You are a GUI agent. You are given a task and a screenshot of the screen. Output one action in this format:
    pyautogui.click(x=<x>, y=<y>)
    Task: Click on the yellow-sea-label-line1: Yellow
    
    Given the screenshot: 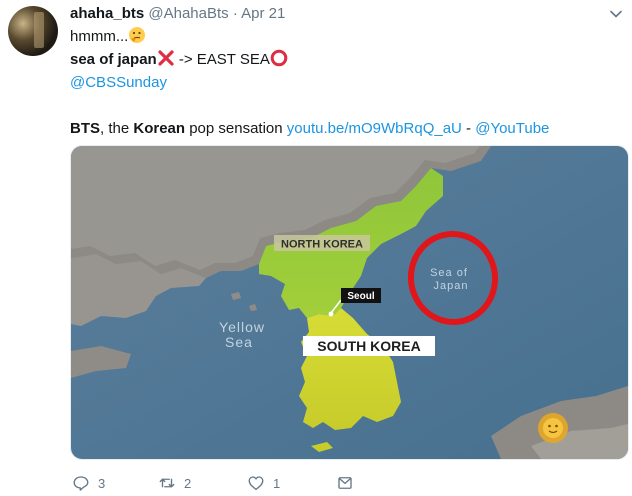 What is the action you would take?
    pyautogui.click(x=242, y=327)
    